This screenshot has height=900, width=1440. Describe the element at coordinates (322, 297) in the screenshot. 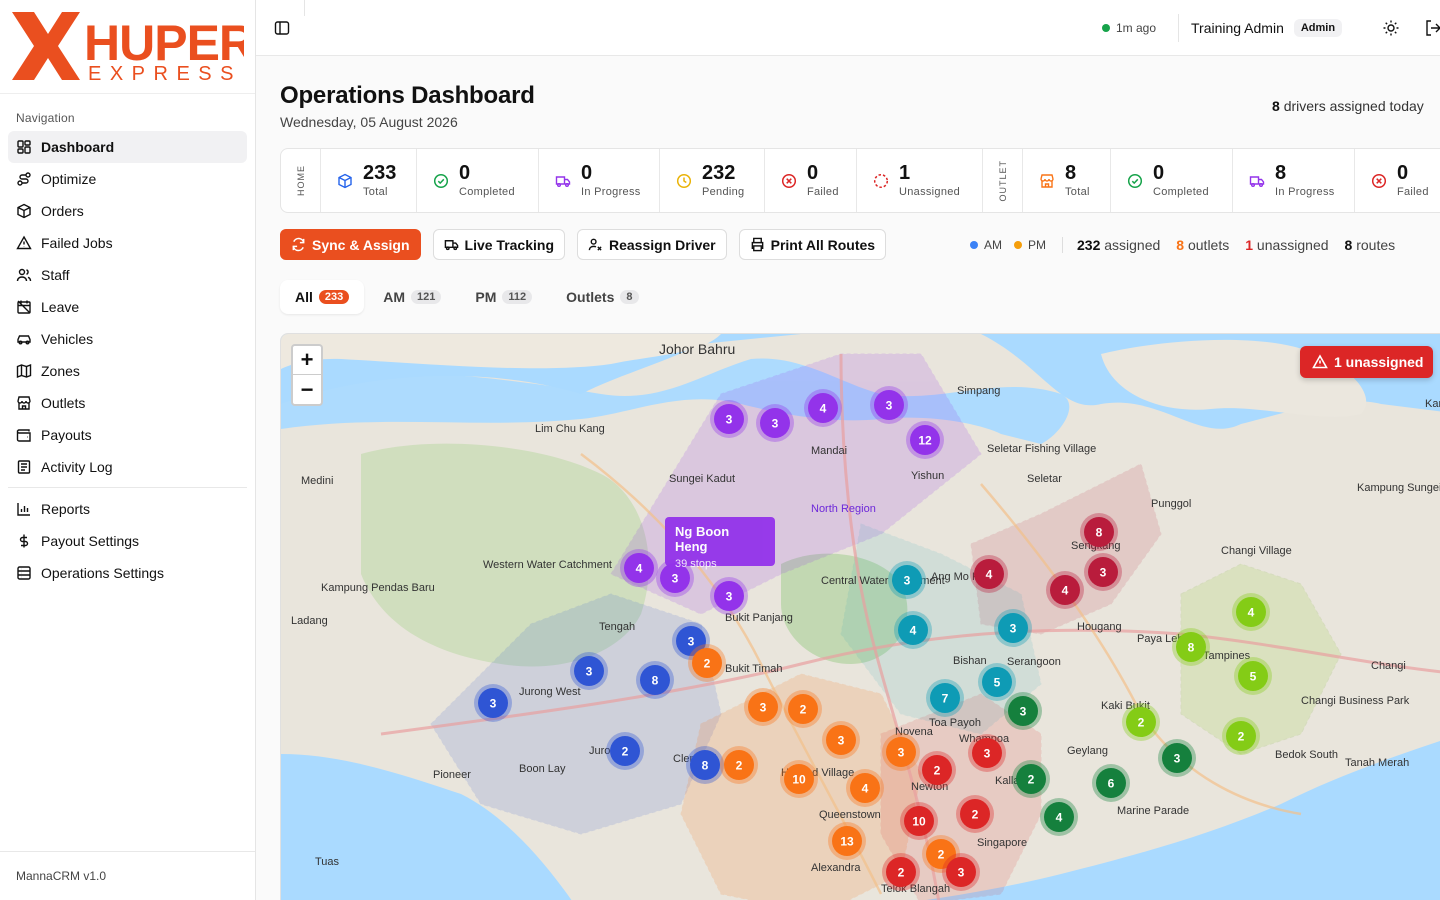

I see `tab-all: All 233` at that location.